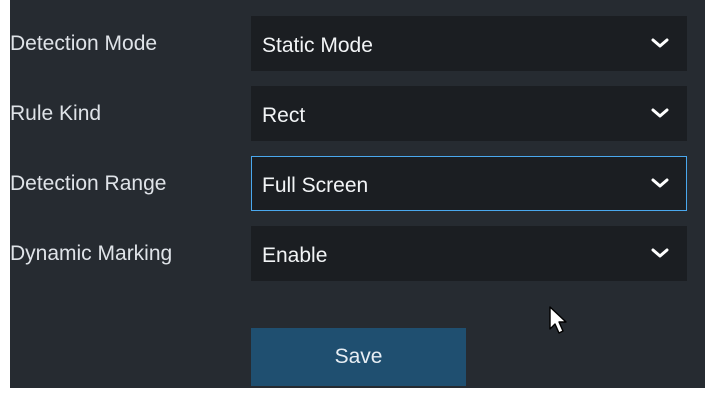 The width and height of the screenshot is (705, 393). Describe the element at coordinates (88, 183) in the screenshot. I see `detection-range-label: Detection Range` at that location.